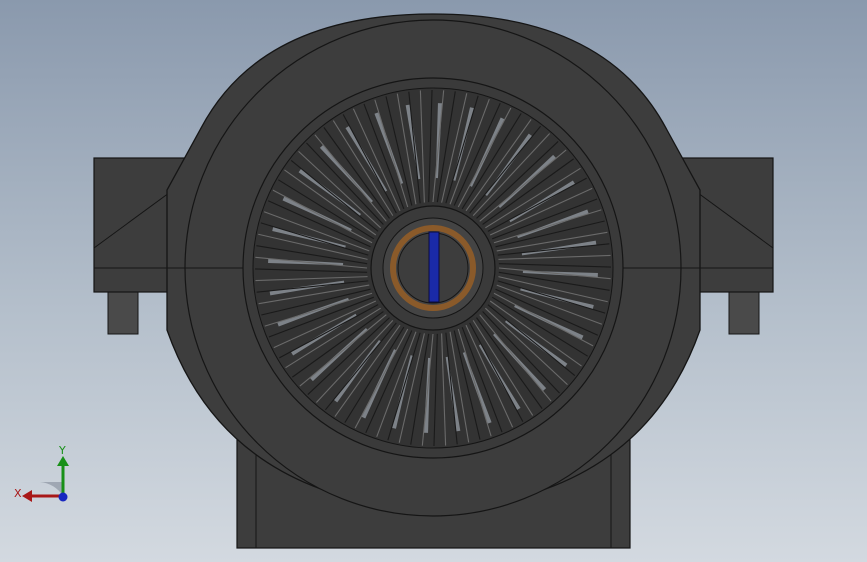 Image resolution: width=867 pixels, height=562 pixels. I want to click on axis-triad: Y X, so click(41, 473).